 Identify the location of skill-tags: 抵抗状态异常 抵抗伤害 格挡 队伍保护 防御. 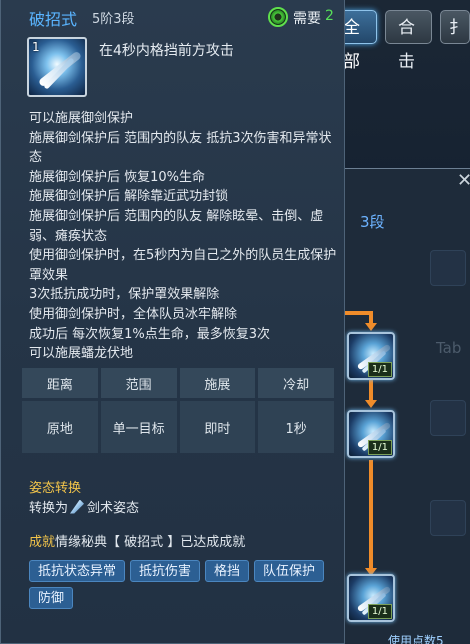
(179, 584).